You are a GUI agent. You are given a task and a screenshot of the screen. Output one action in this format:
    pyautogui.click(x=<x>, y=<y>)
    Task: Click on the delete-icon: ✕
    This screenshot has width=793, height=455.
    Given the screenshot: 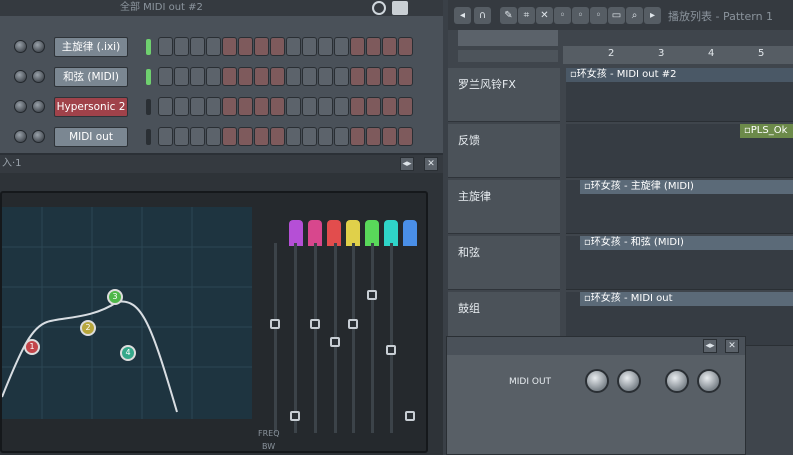 What is the action you would take?
    pyautogui.click(x=544, y=15)
    